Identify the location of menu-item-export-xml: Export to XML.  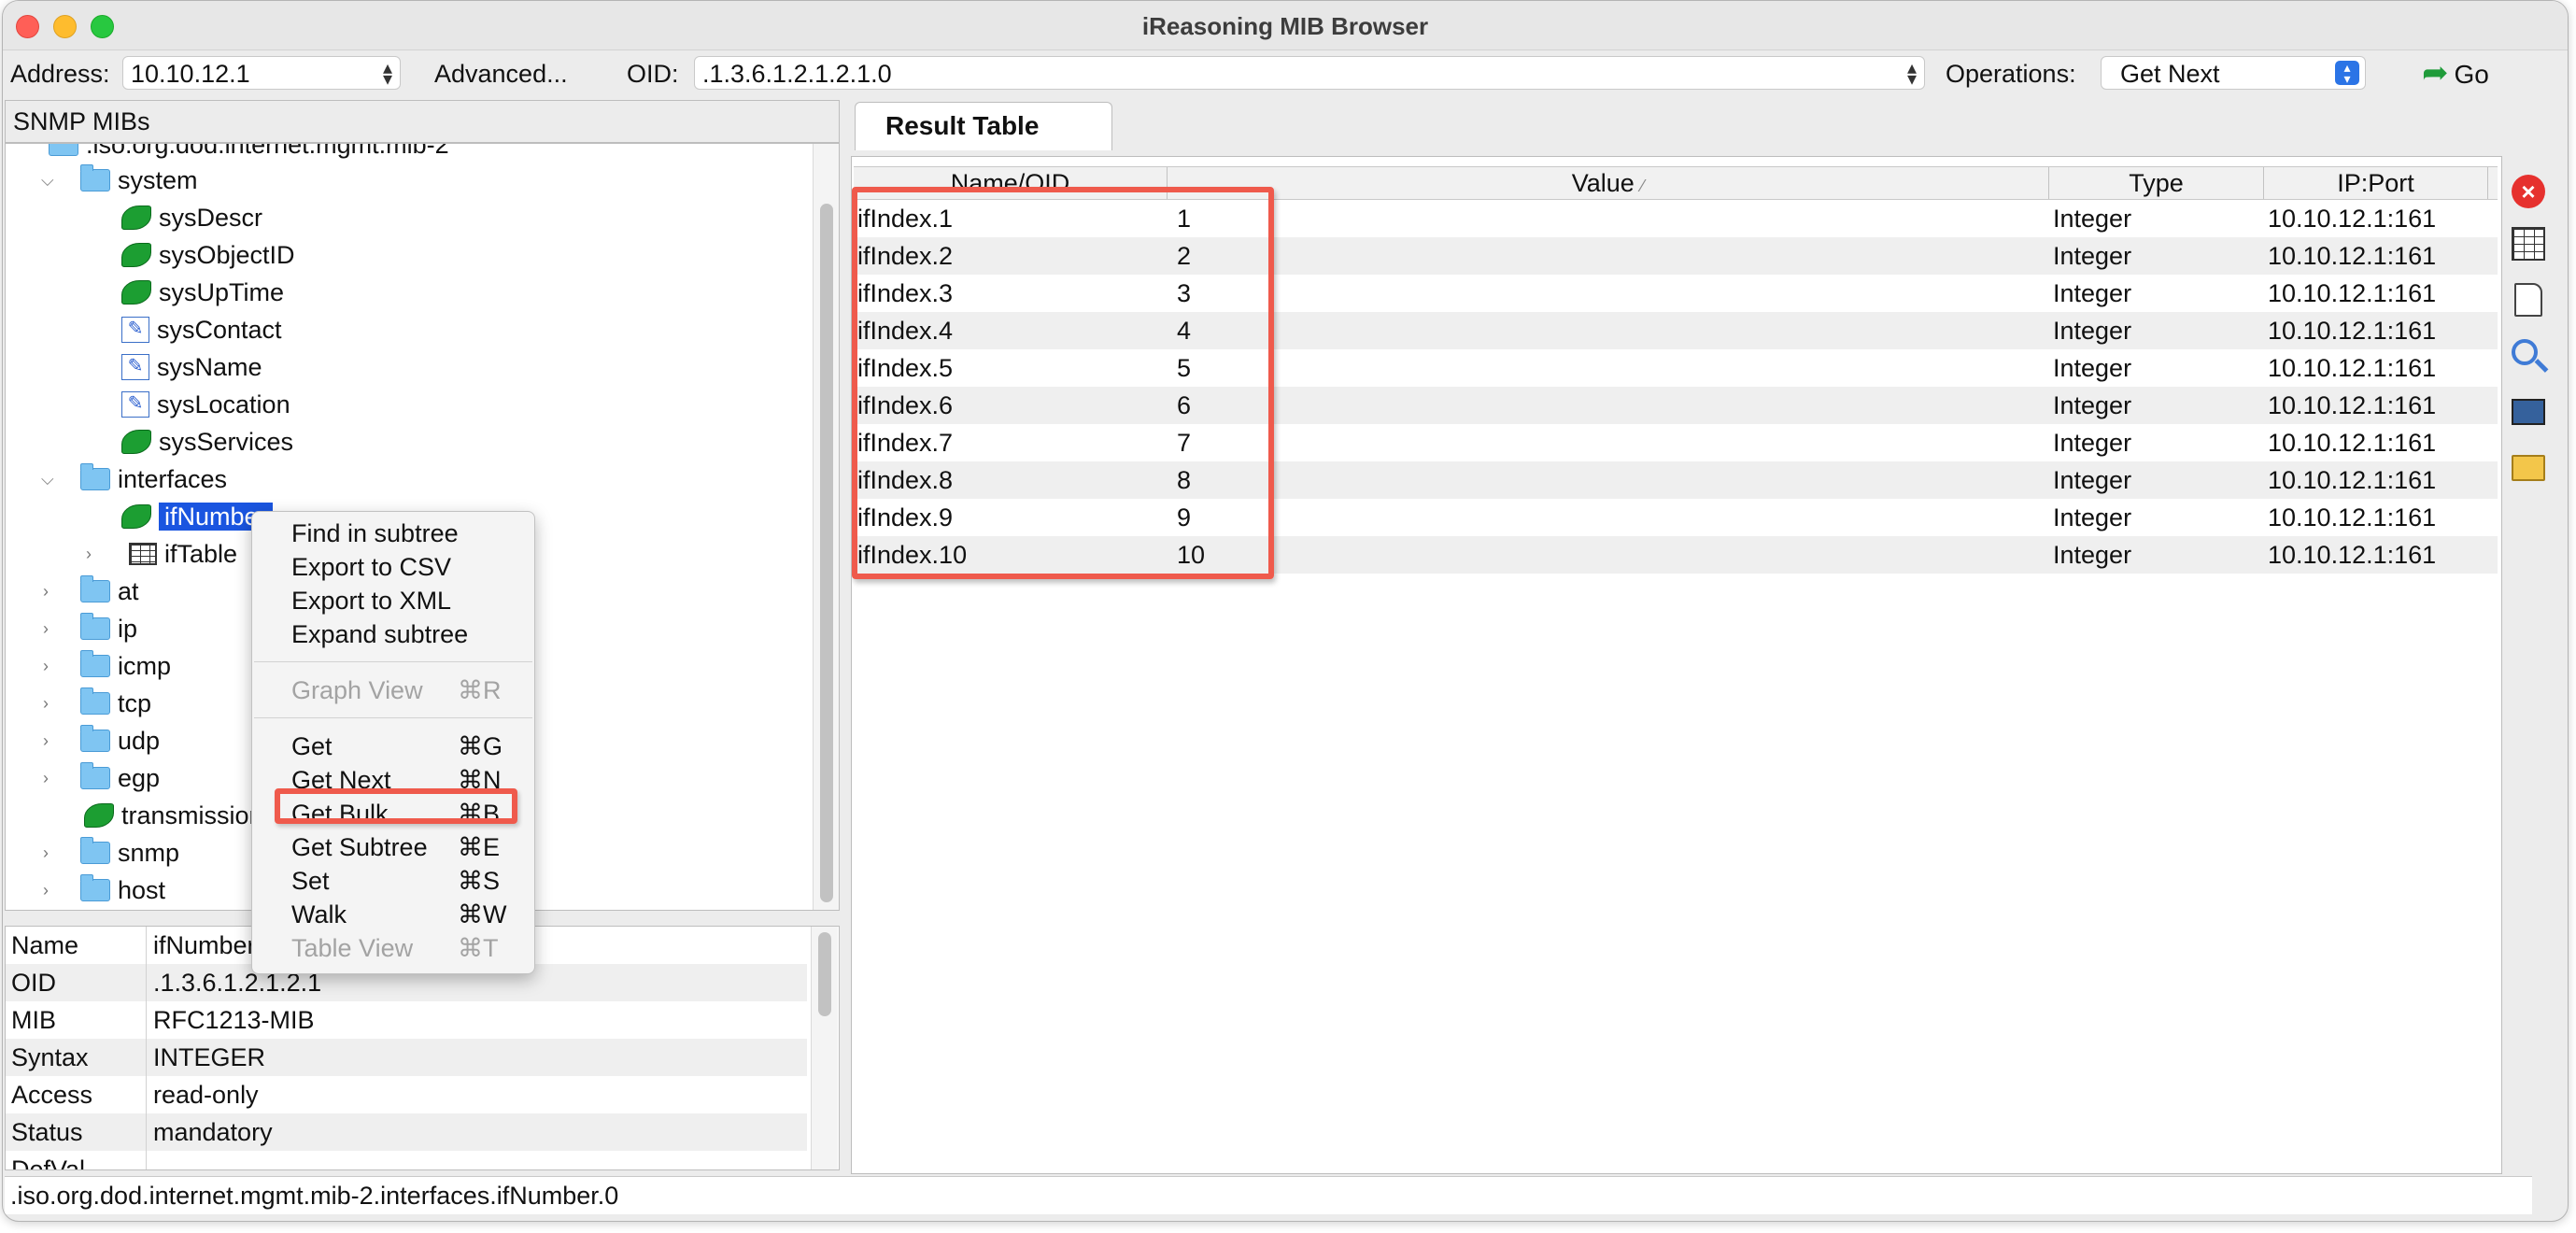
(371, 600).